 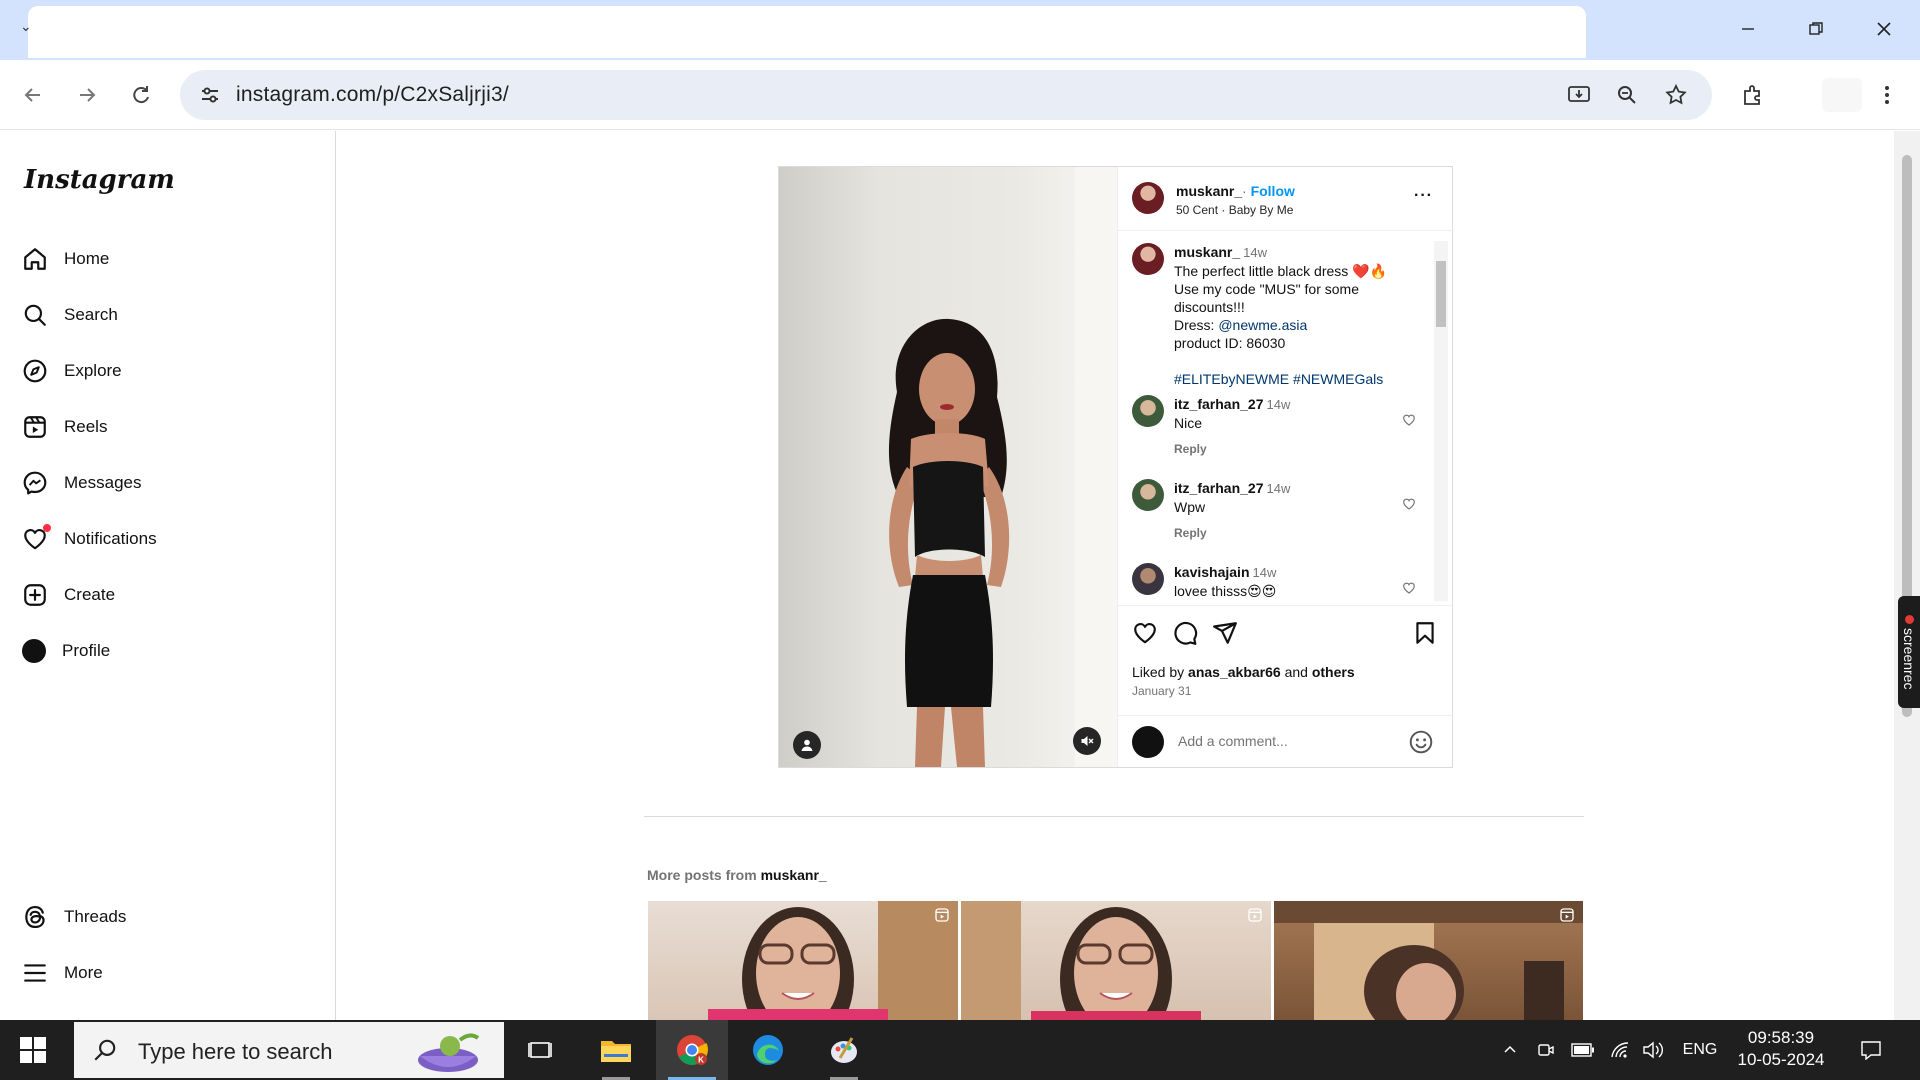 What do you see at coordinates (1212, 572) in the screenshot?
I see `comment-username: kavishajain` at bounding box center [1212, 572].